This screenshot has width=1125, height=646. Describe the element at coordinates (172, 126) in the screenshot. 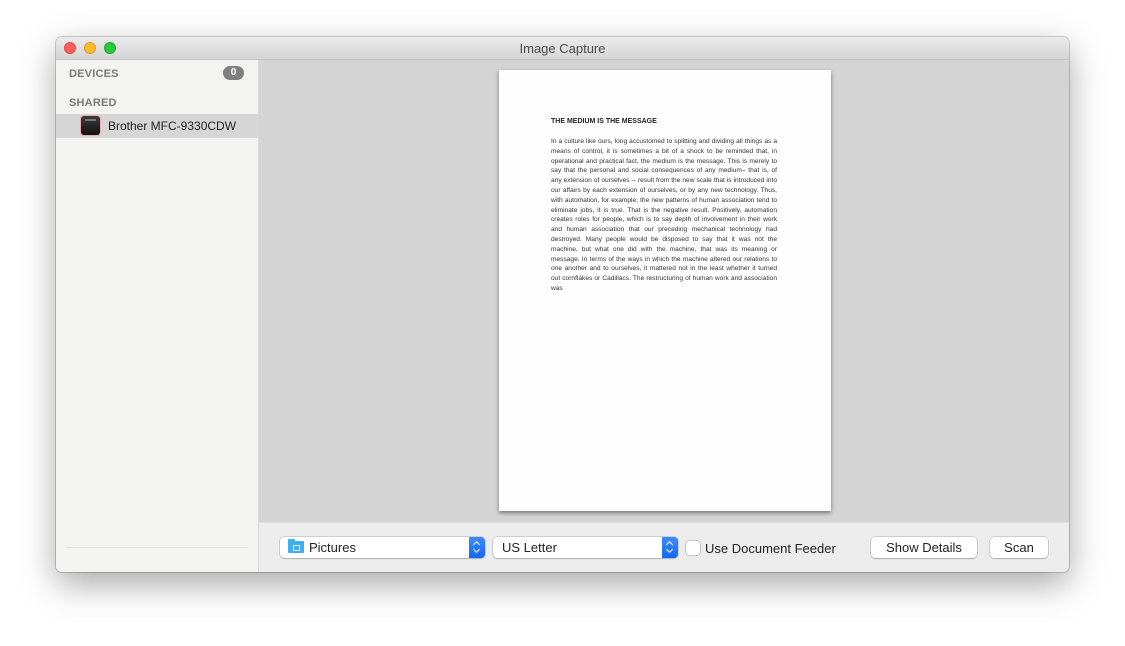

I see `device-label: Brother MFC-9330CDW` at that location.